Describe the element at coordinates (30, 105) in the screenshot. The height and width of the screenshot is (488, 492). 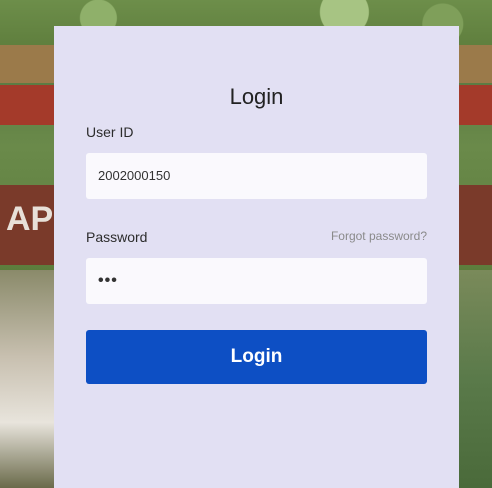
I see `gate-beam-left-red` at that location.